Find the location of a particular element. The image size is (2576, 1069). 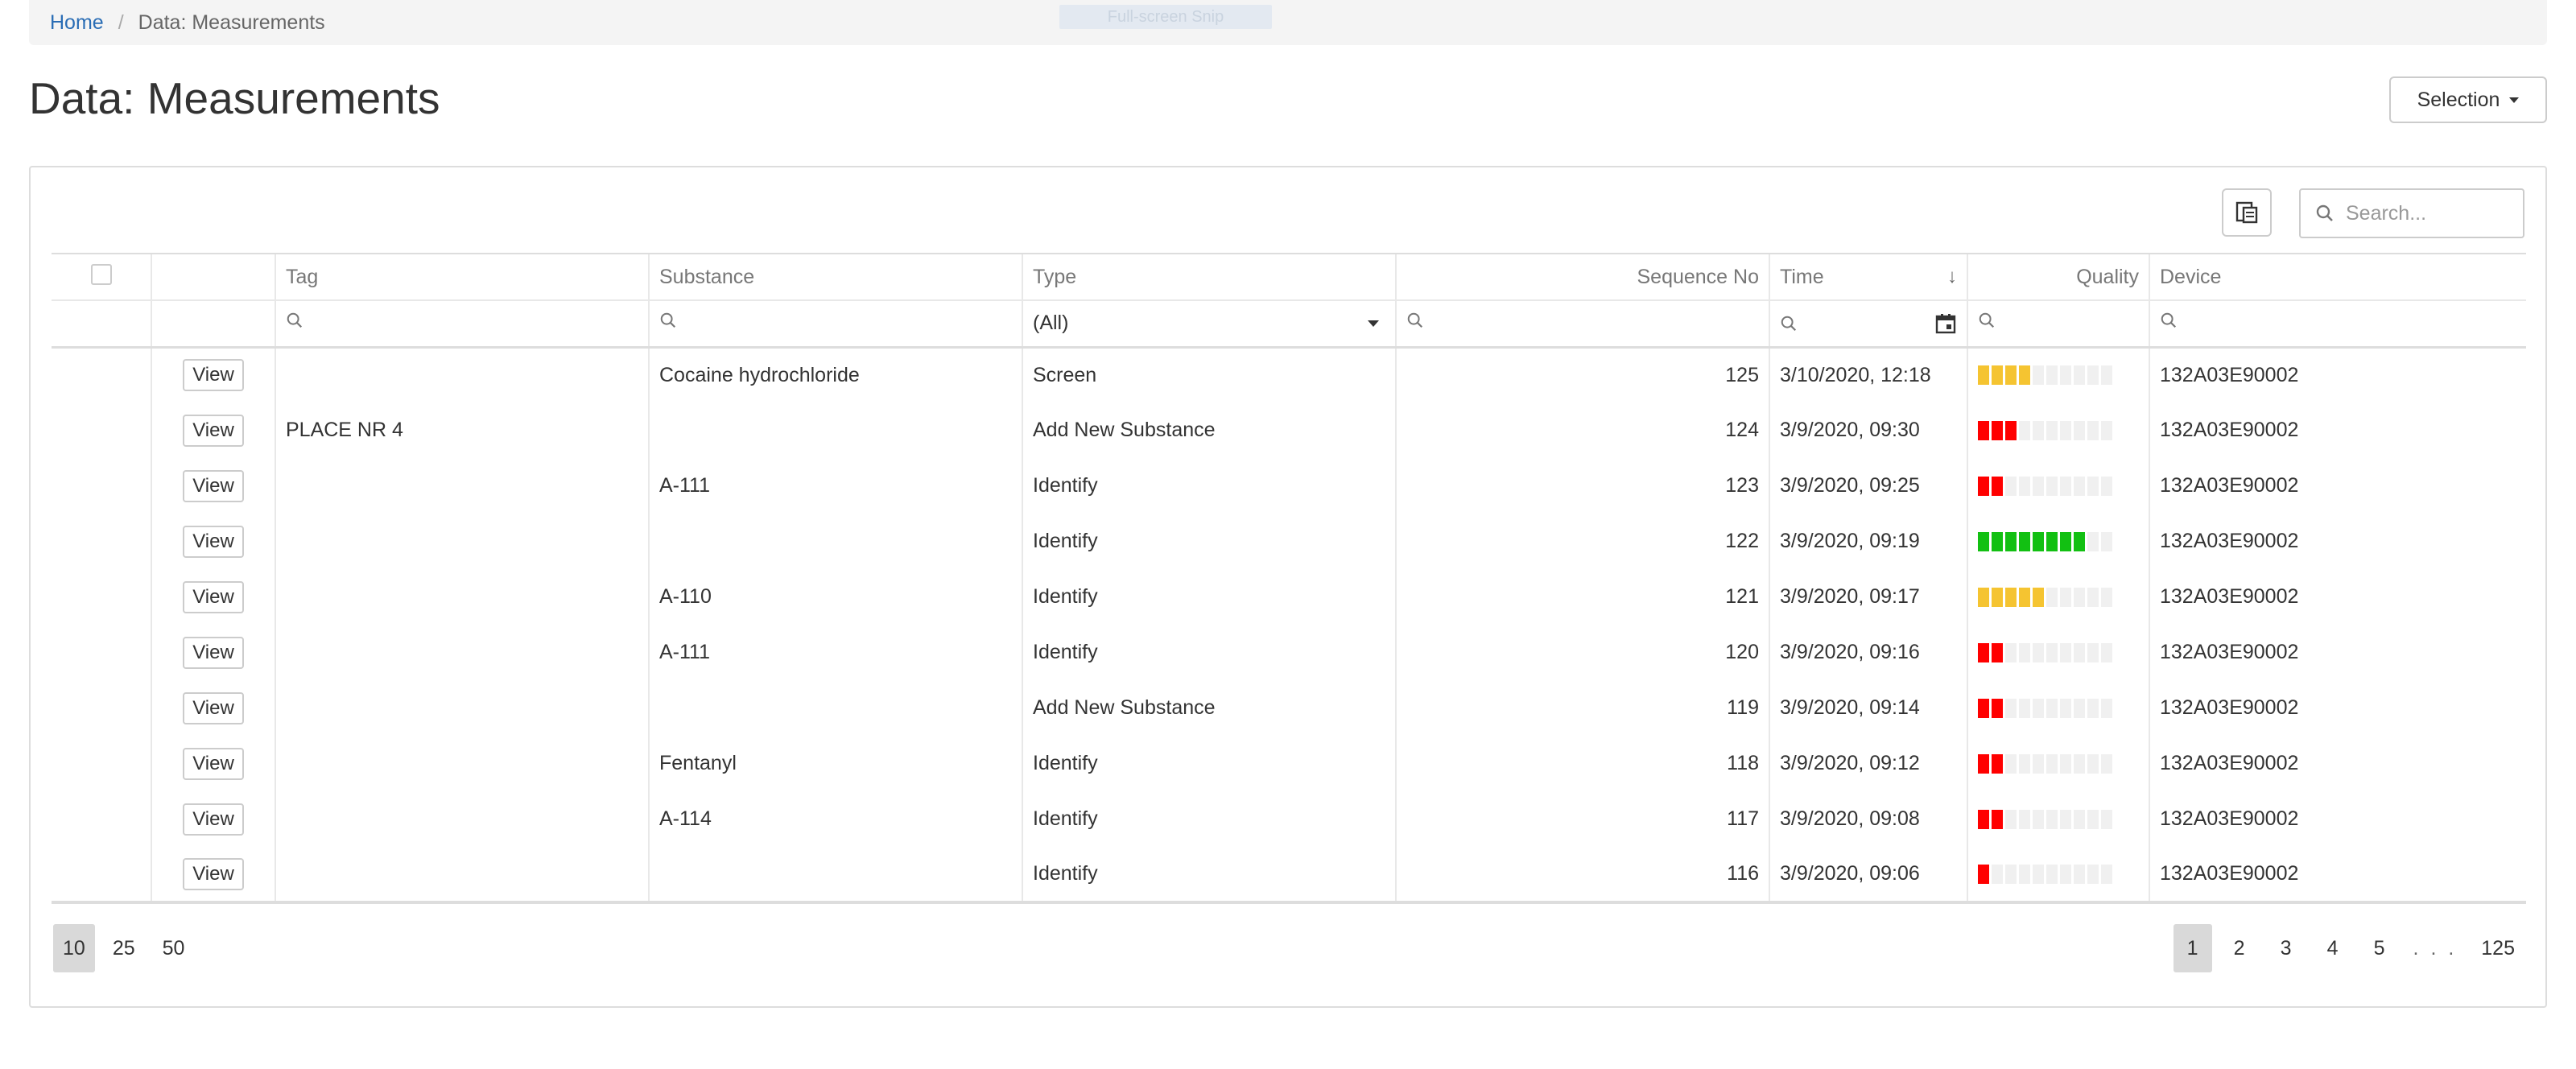

cell-tag: PLACE NR 4 is located at coordinates (462, 430).